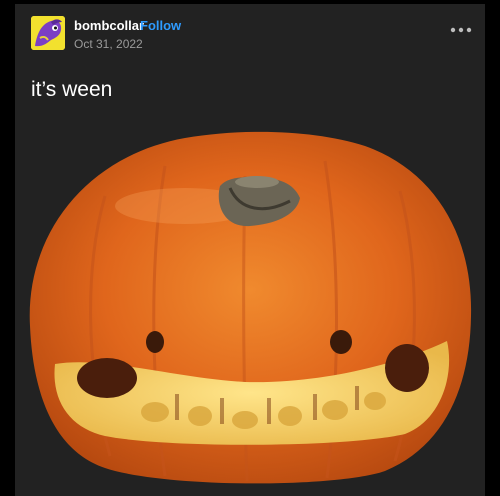  What do you see at coordinates (108, 44) in the screenshot?
I see `post-date: Oct 31, 2022` at bounding box center [108, 44].